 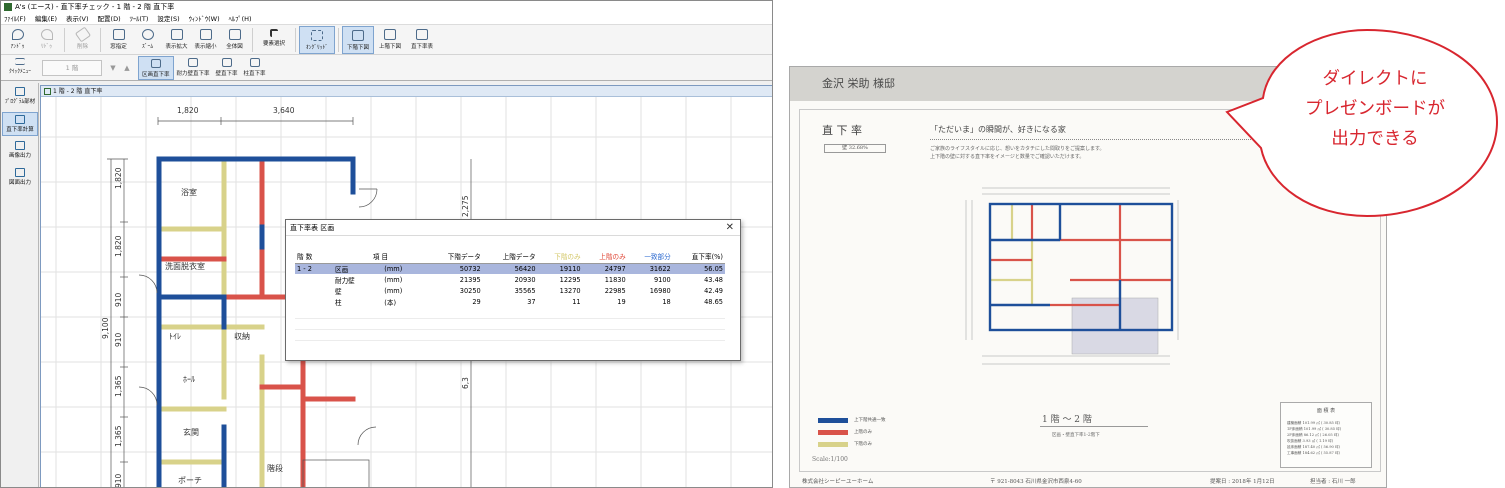 What do you see at coordinates (20, 68) in the screenshot?
I see `quick-menu-button: ｸｲｯｸﾒﾆｭｰ` at bounding box center [20, 68].